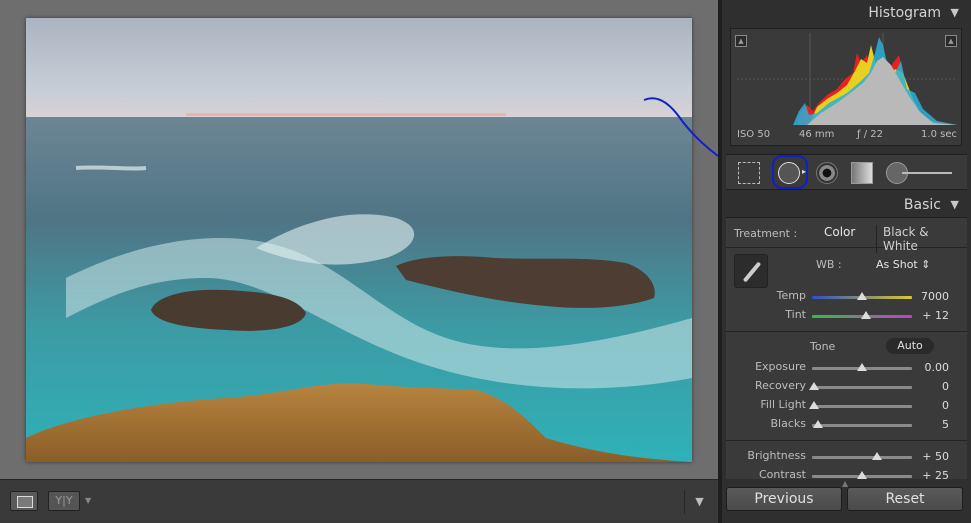 The image size is (971, 523). Describe the element at coordinates (862, 456) in the screenshot. I see `brightness-slider` at that location.